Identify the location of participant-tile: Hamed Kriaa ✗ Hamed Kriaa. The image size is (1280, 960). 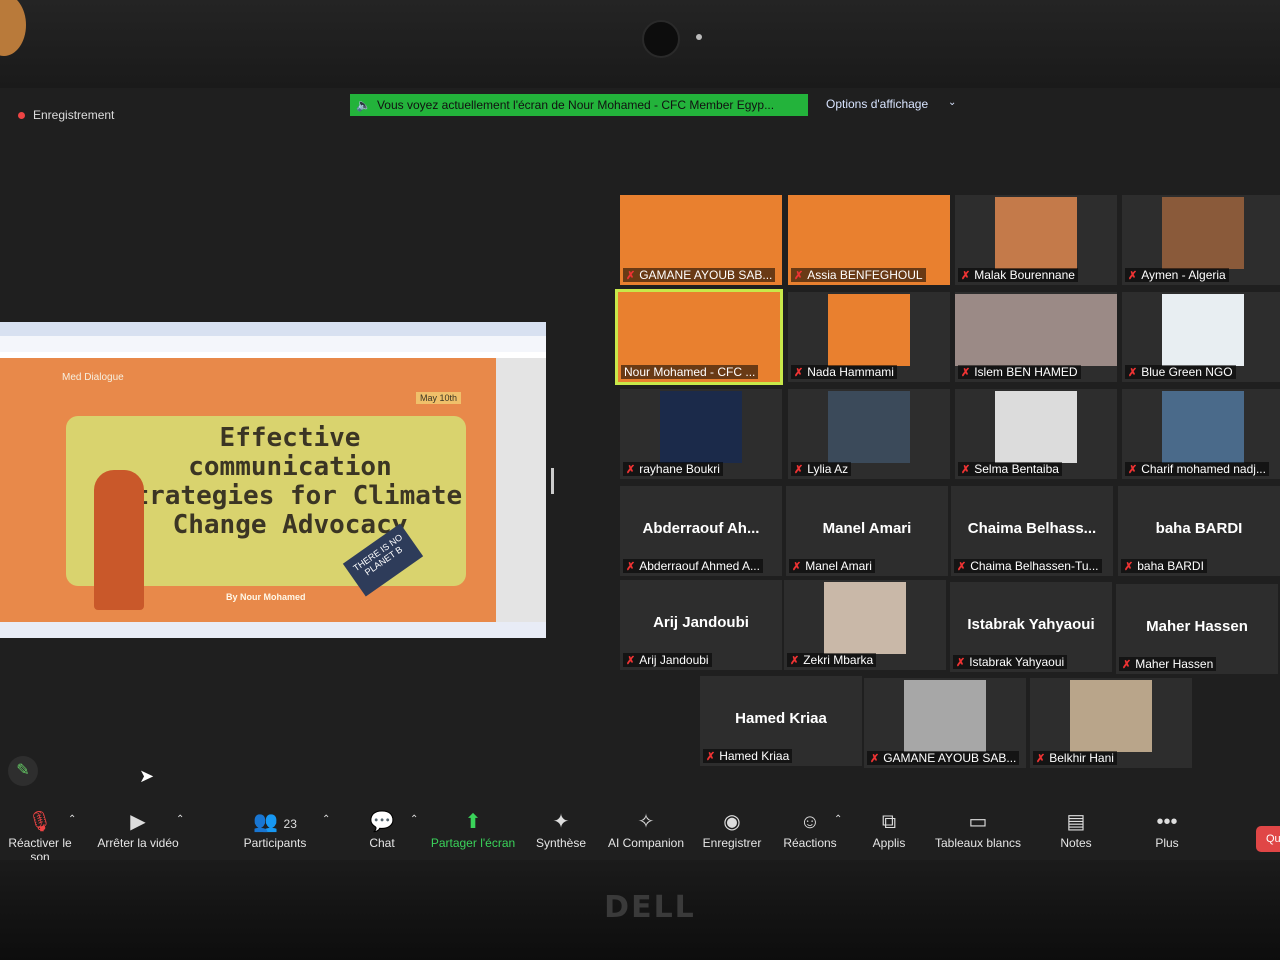
(781, 721).